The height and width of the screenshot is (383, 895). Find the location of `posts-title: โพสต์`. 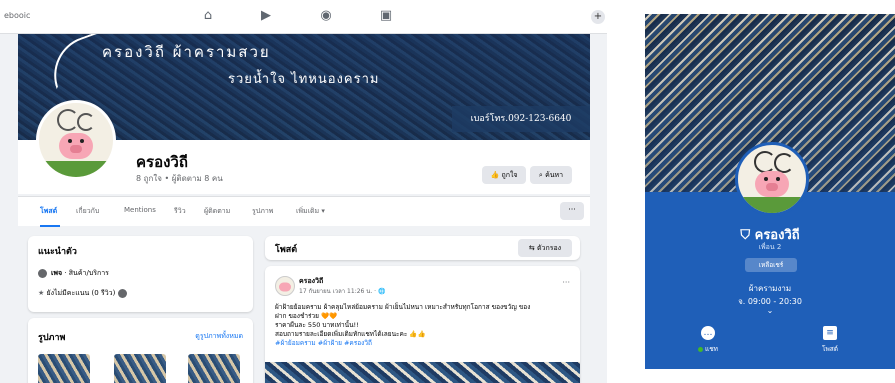

posts-title: โพสต์ is located at coordinates (286, 250).